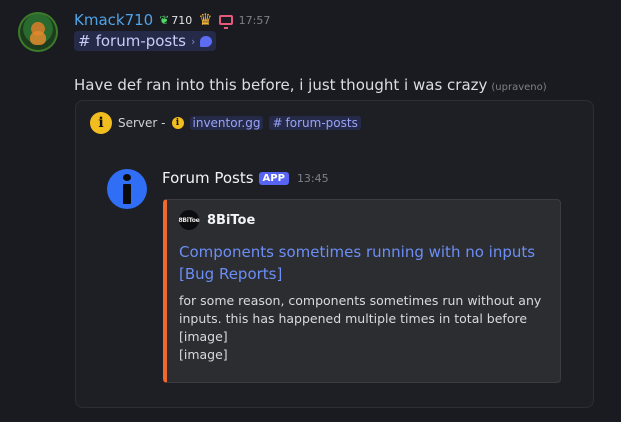 The width and height of the screenshot is (621, 422). I want to click on channel-link: # forum-posts, so click(315, 123).